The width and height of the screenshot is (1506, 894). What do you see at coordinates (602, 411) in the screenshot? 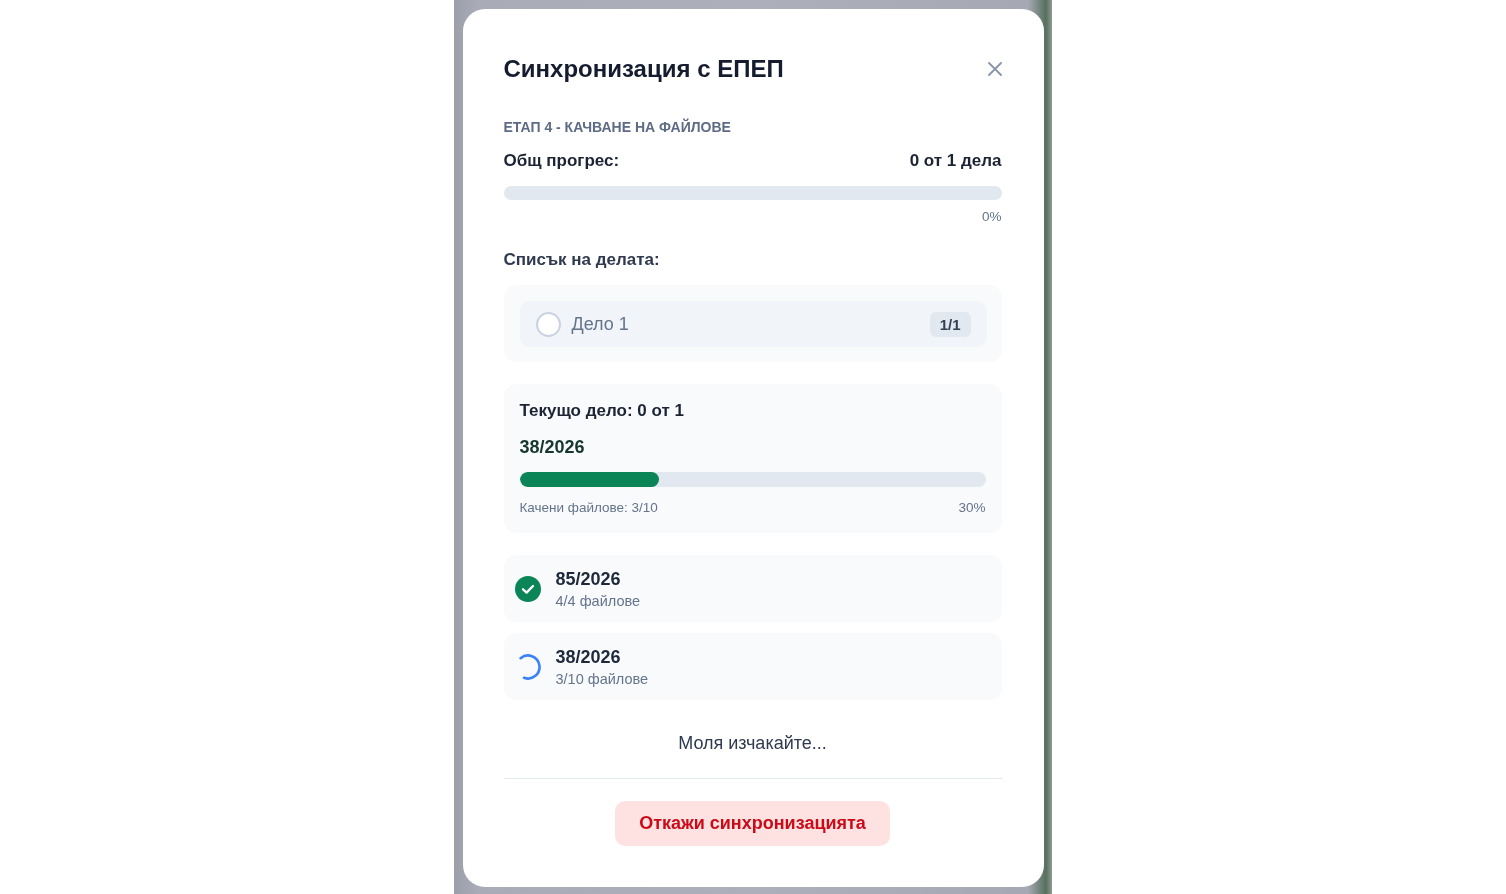
I see `current-case-title: Текущо дело: 0 от 1` at bounding box center [602, 411].